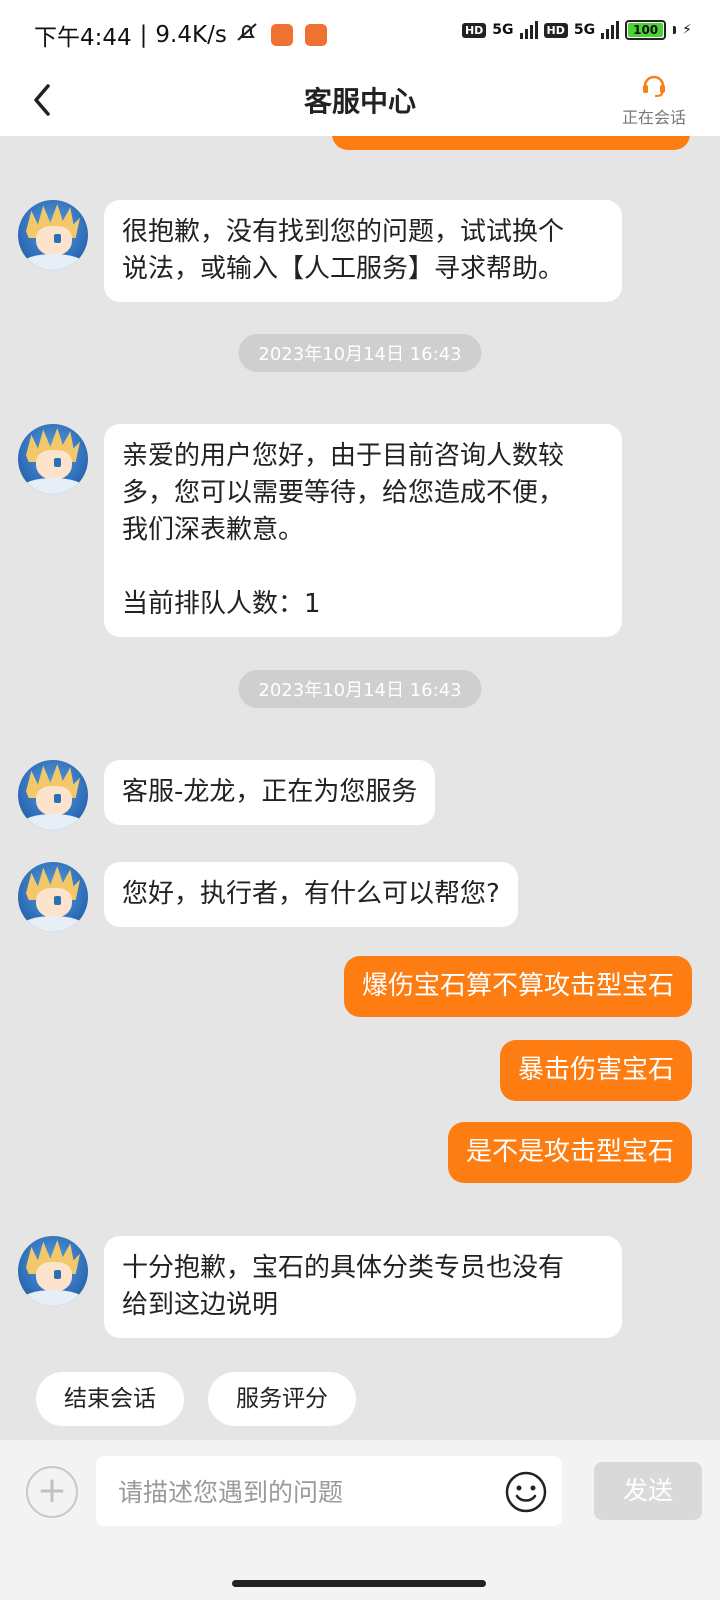 The width and height of the screenshot is (720, 1600). What do you see at coordinates (360, 1399) in the screenshot?
I see `quick-actions: 结束会话 服务评分` at bounding box center [360, 1399].